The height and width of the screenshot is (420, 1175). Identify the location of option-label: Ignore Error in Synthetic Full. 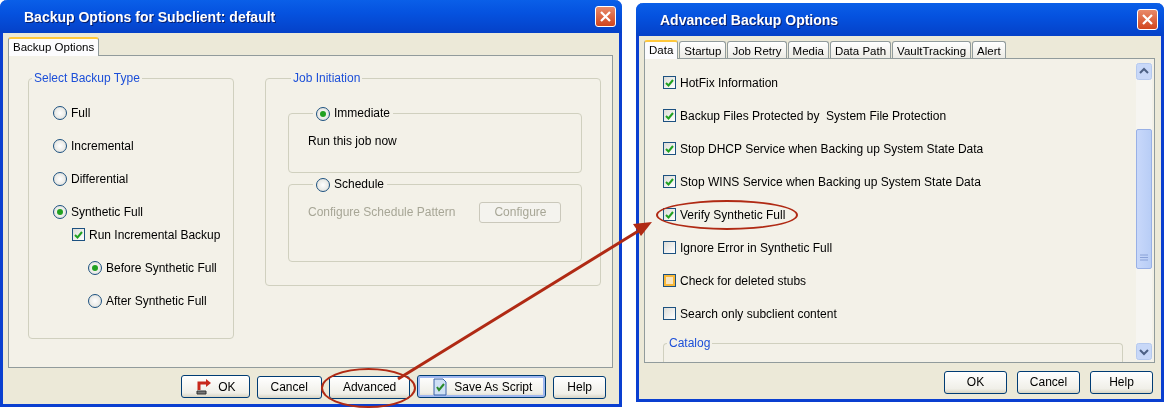
(756, 247).